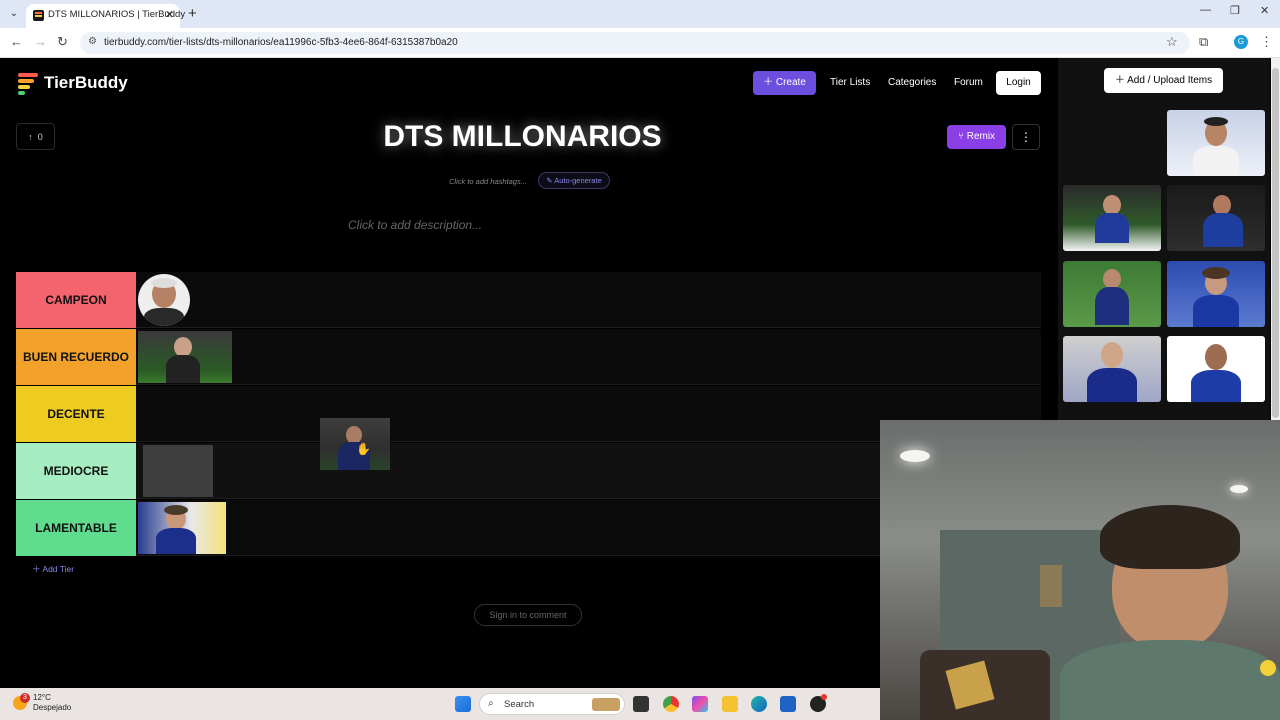 This screenshot has width=1280, height=720. I want to click on add-upload-items-button: ＋ Add / Upload Items, so click(1163, 80).